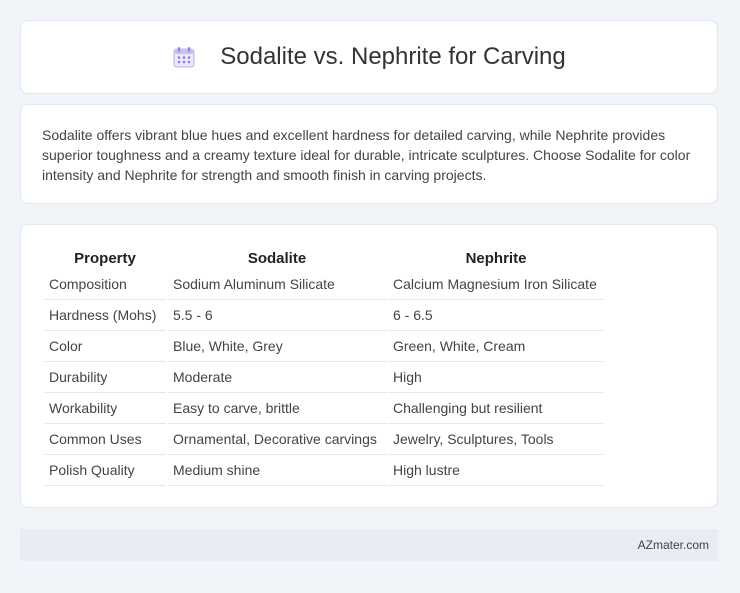  What do you see at coordinates (496, 470) in the screenshot?
I see `cell-nephrite: High lustre` at bounding box center [496, 470].